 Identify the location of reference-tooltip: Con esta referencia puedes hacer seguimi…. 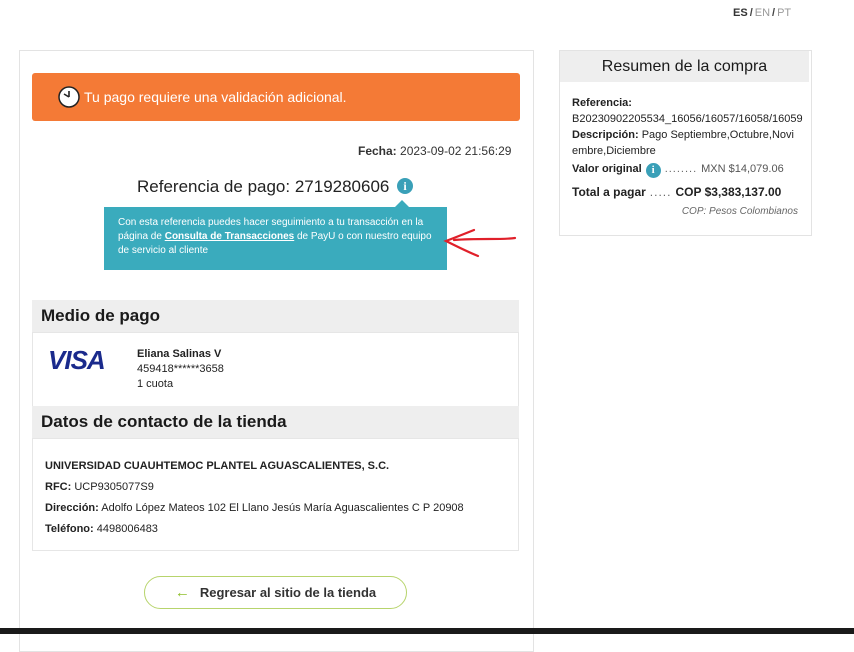
(275, 235).